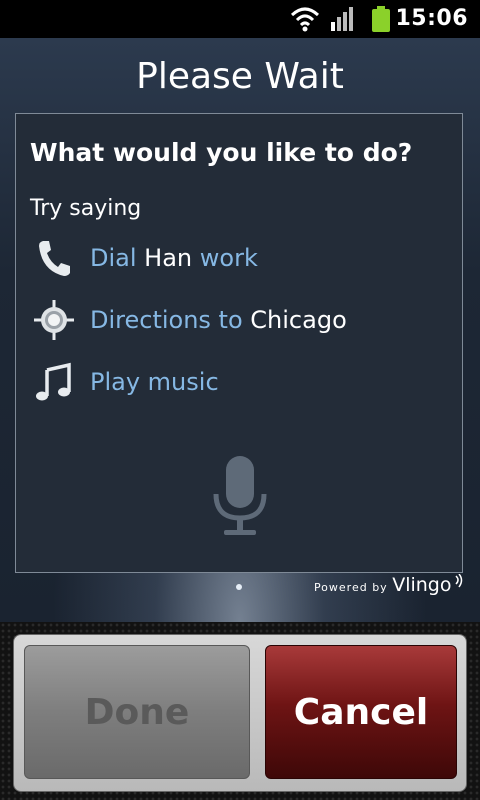 The image size is (480, 800). I want to click on powered-by-label: Powered by Vlingo, so click(388, 584).